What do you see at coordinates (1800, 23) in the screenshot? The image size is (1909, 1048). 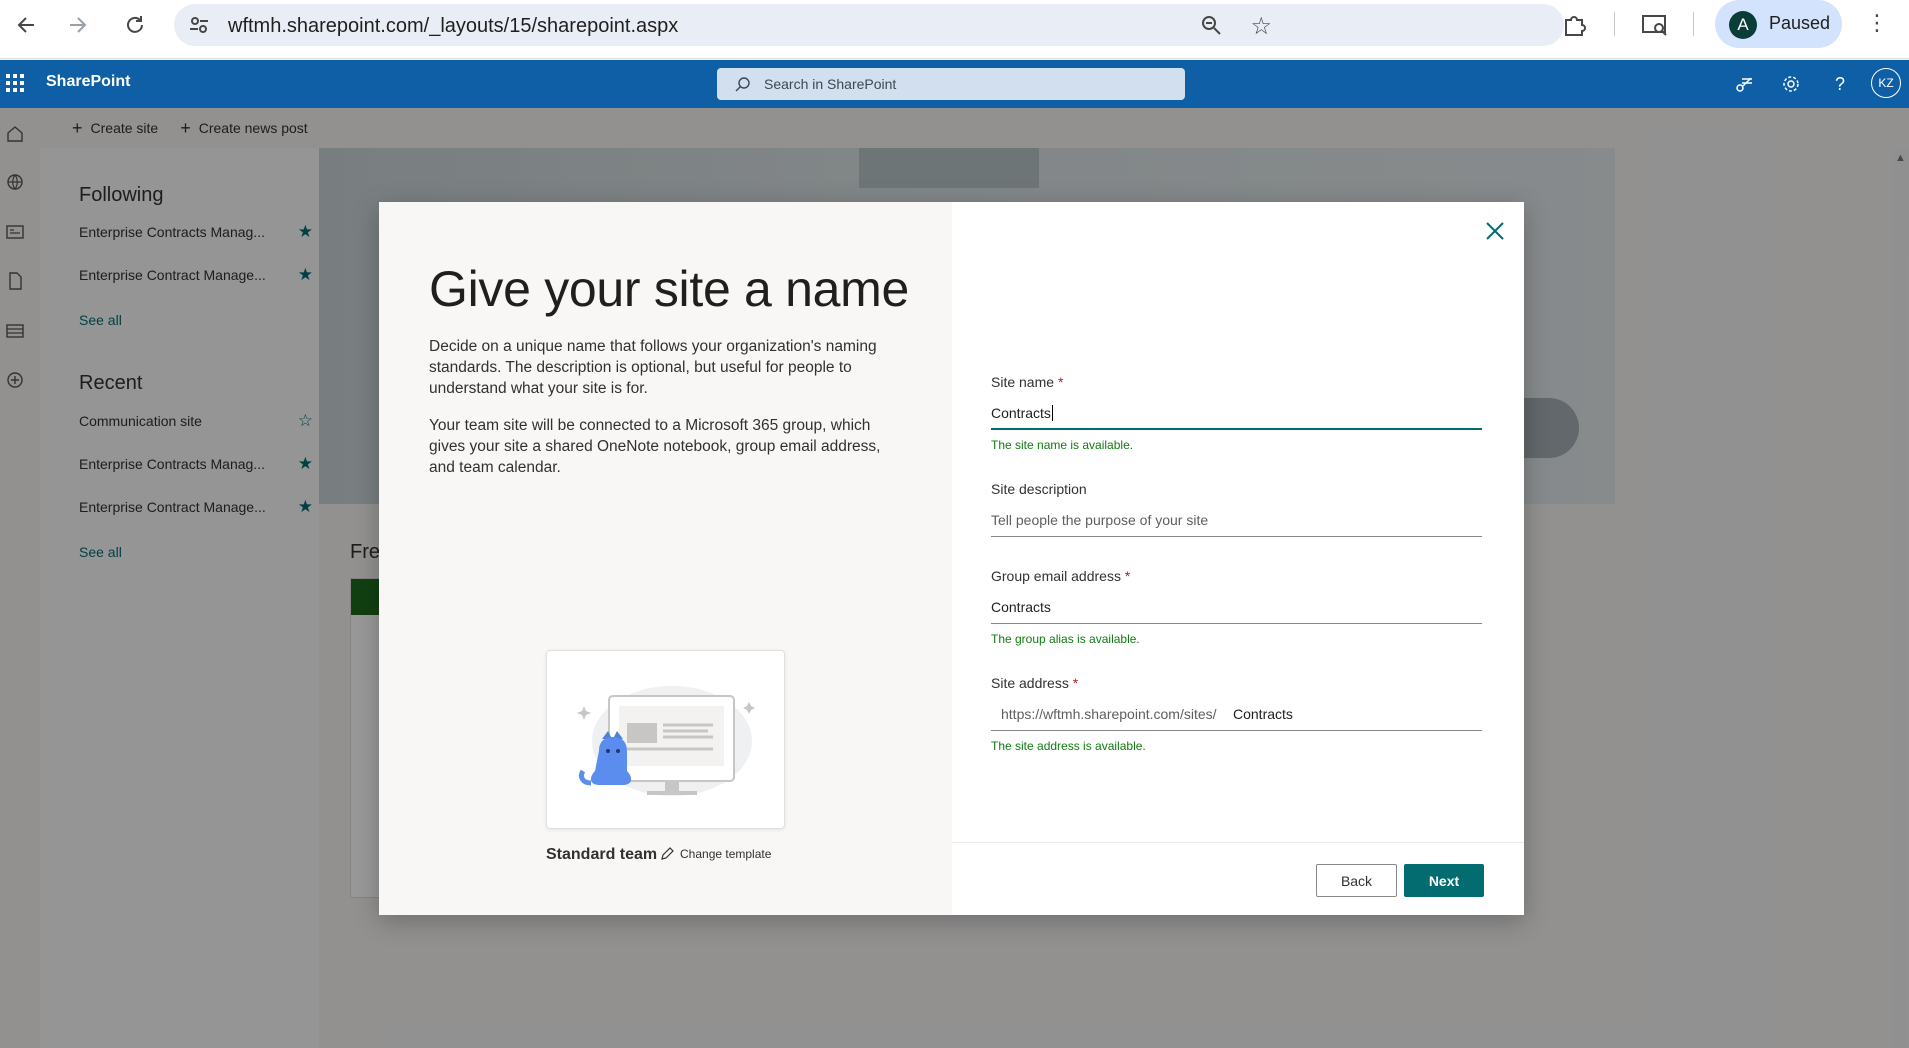 I see `profile-status: Paused` at bounding box center [1800, 23].